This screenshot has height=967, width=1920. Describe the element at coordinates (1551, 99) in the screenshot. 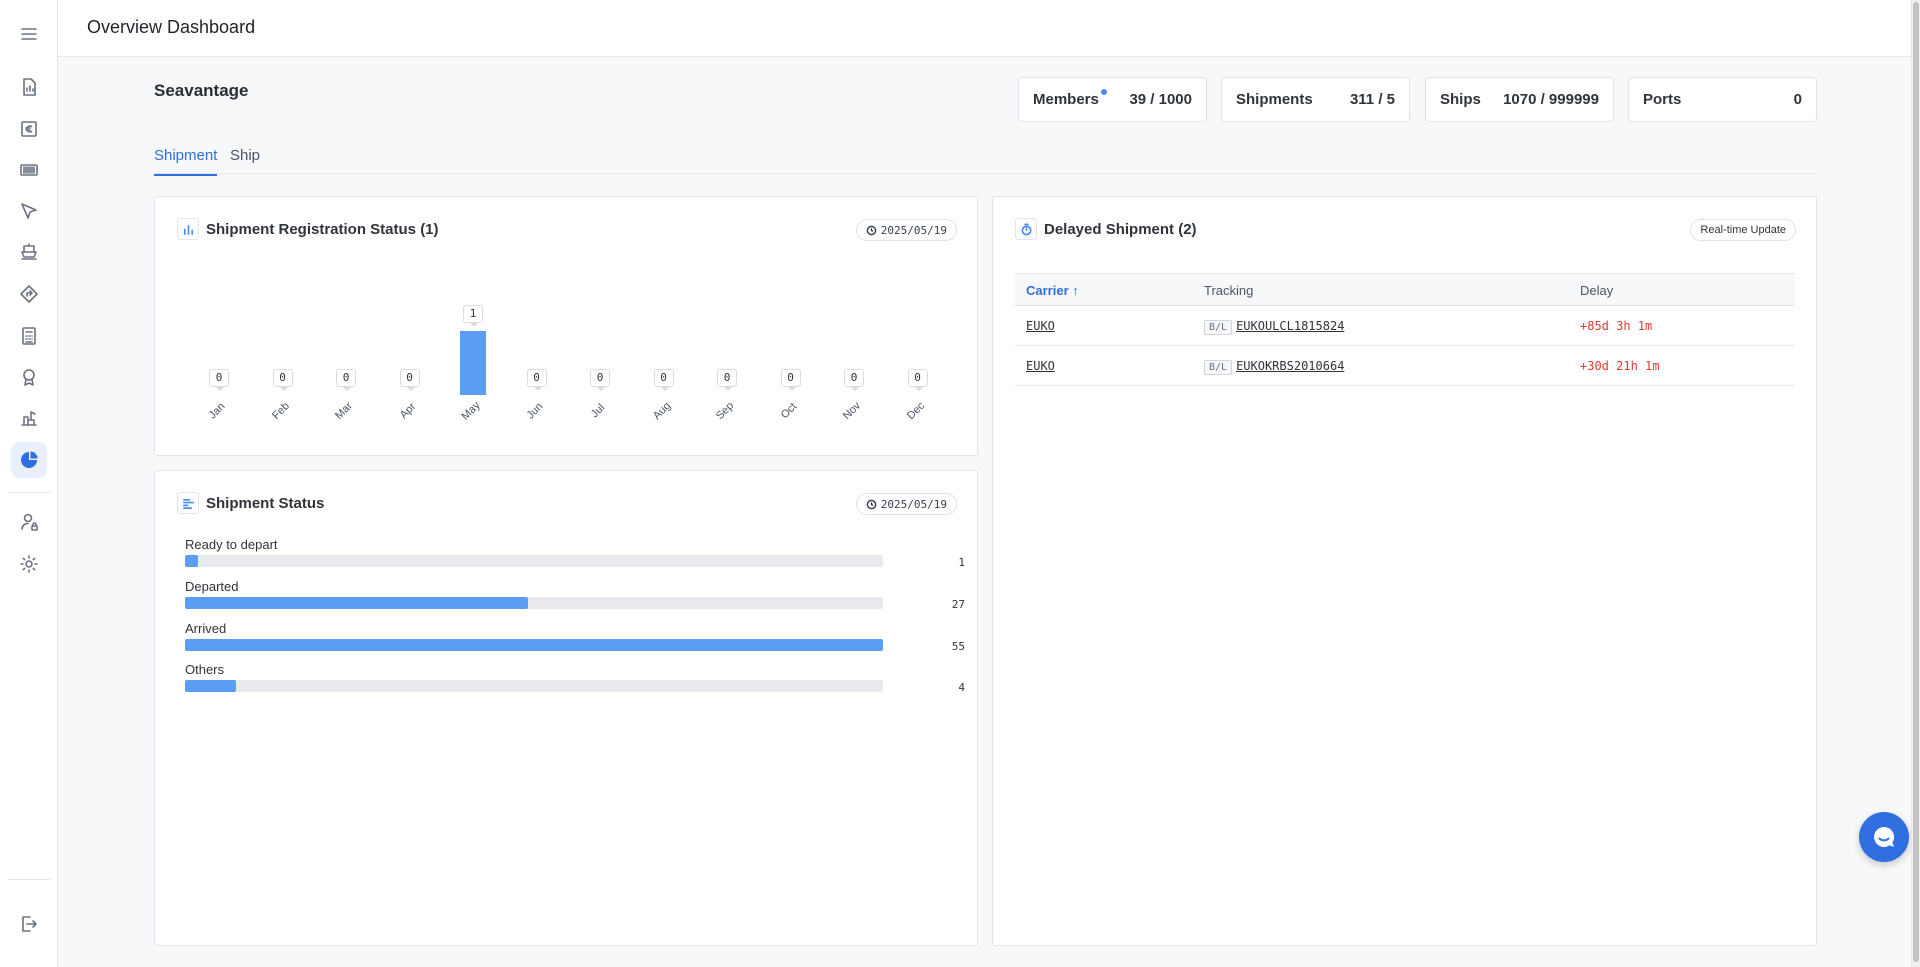

I see `stat-value: 1070 / 999999` at that location.